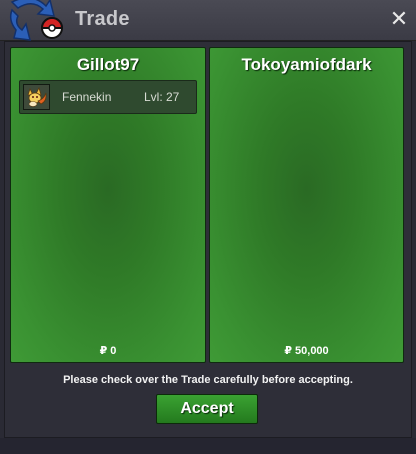 Image resolution: width=416 pixels, height=454 pixels. Describe the element at coordinates (399, 19) in the screenshot. I see `close-icon: ✕` at that location.